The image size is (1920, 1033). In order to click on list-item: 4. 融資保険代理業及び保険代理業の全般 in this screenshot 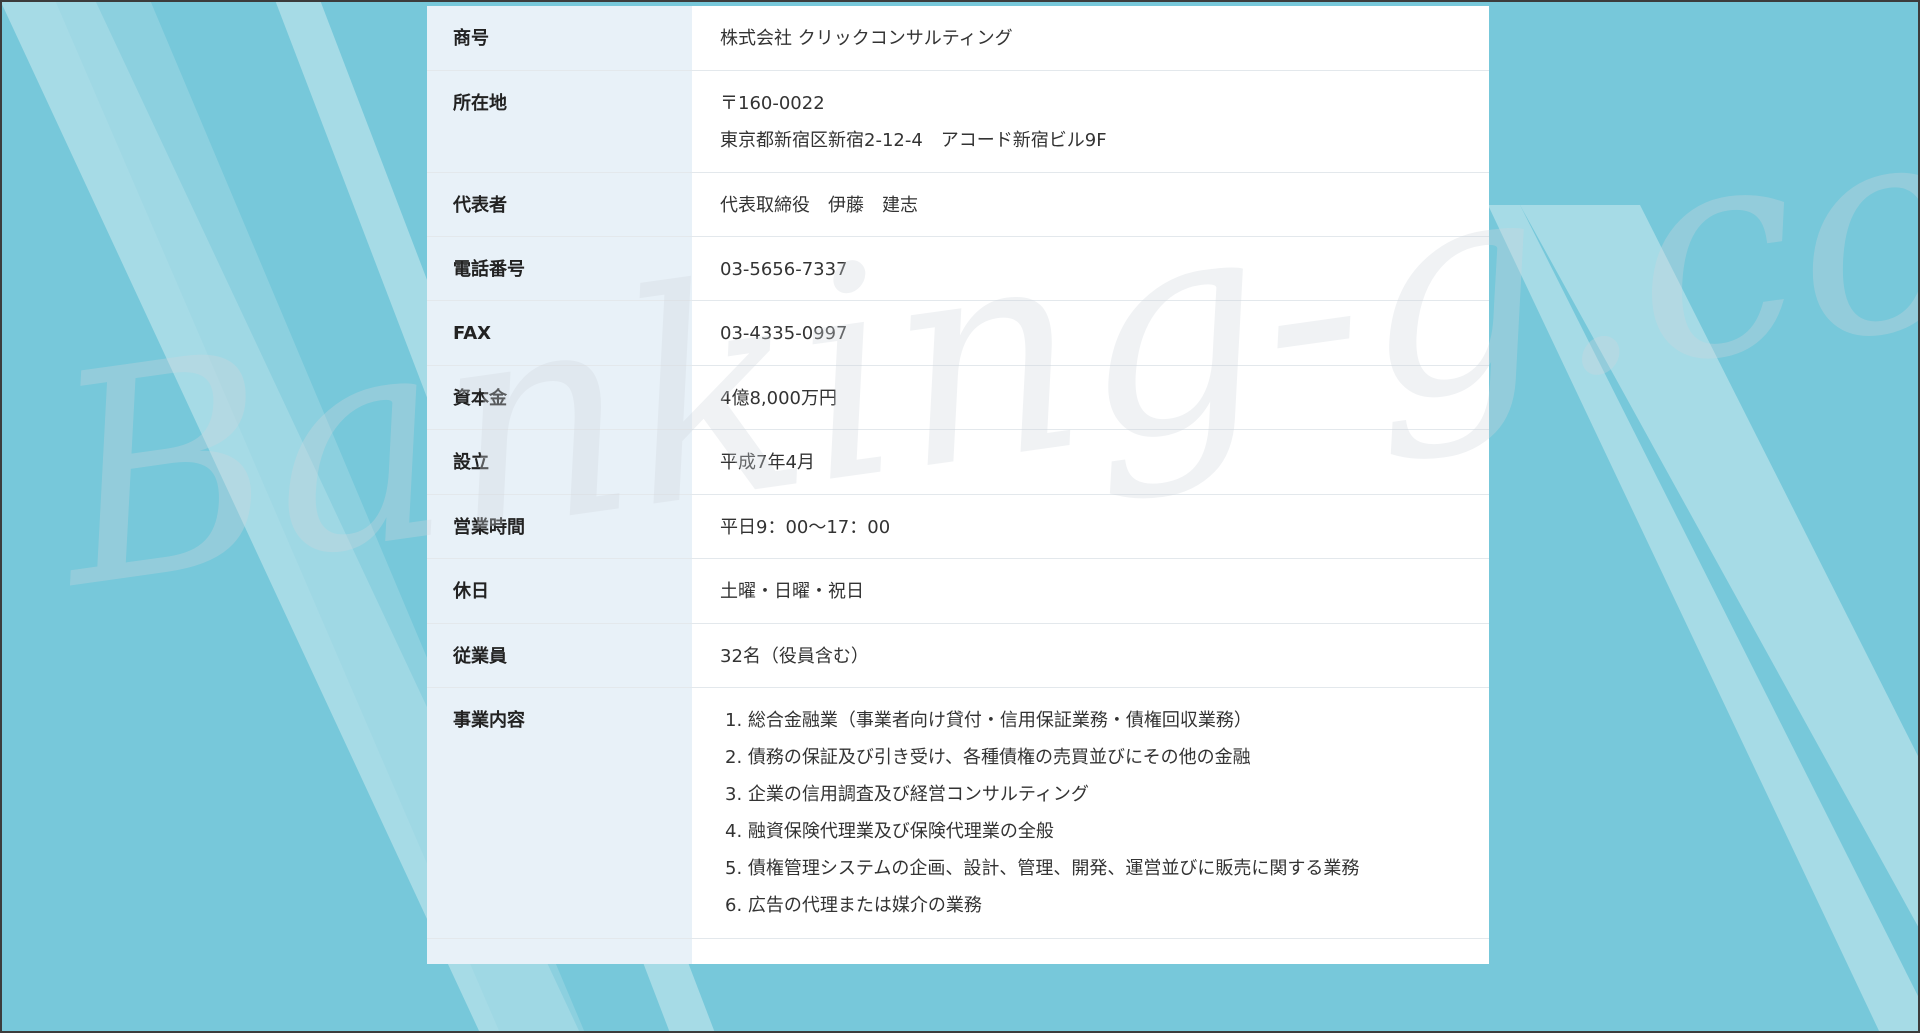, I will do `click(889, 831)`.